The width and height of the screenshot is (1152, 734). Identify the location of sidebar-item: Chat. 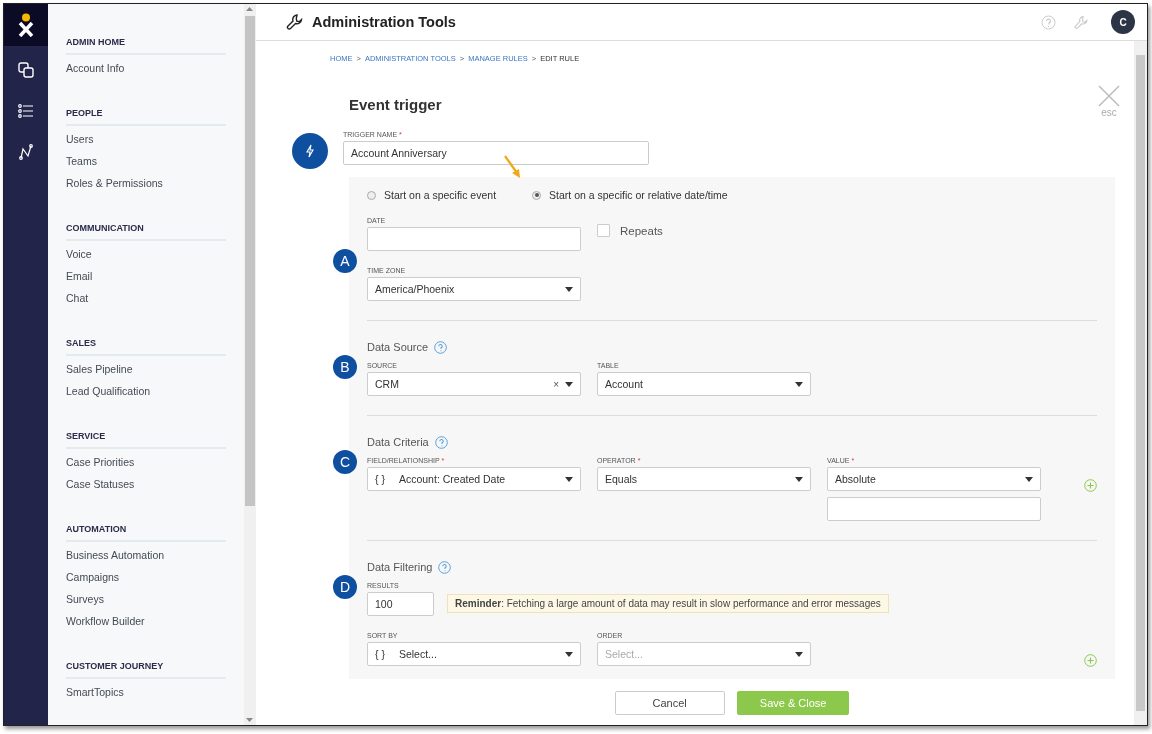
(146, 300).